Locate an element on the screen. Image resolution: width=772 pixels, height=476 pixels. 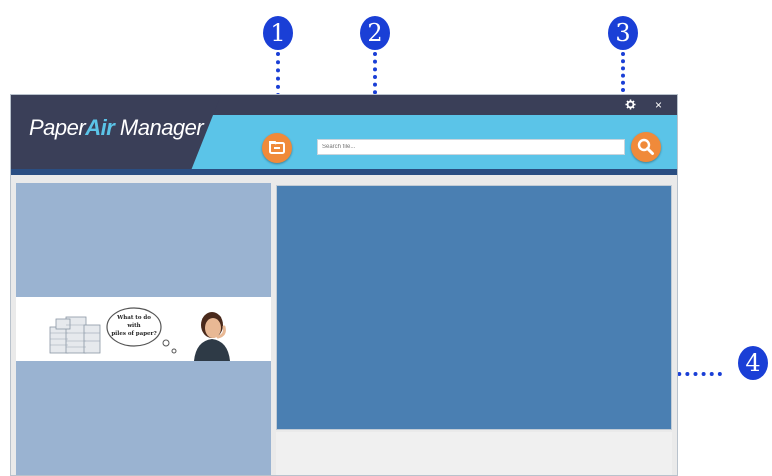
paper-piles-illustration: What to do with piles of paper? is located at coordinates (139, 334).